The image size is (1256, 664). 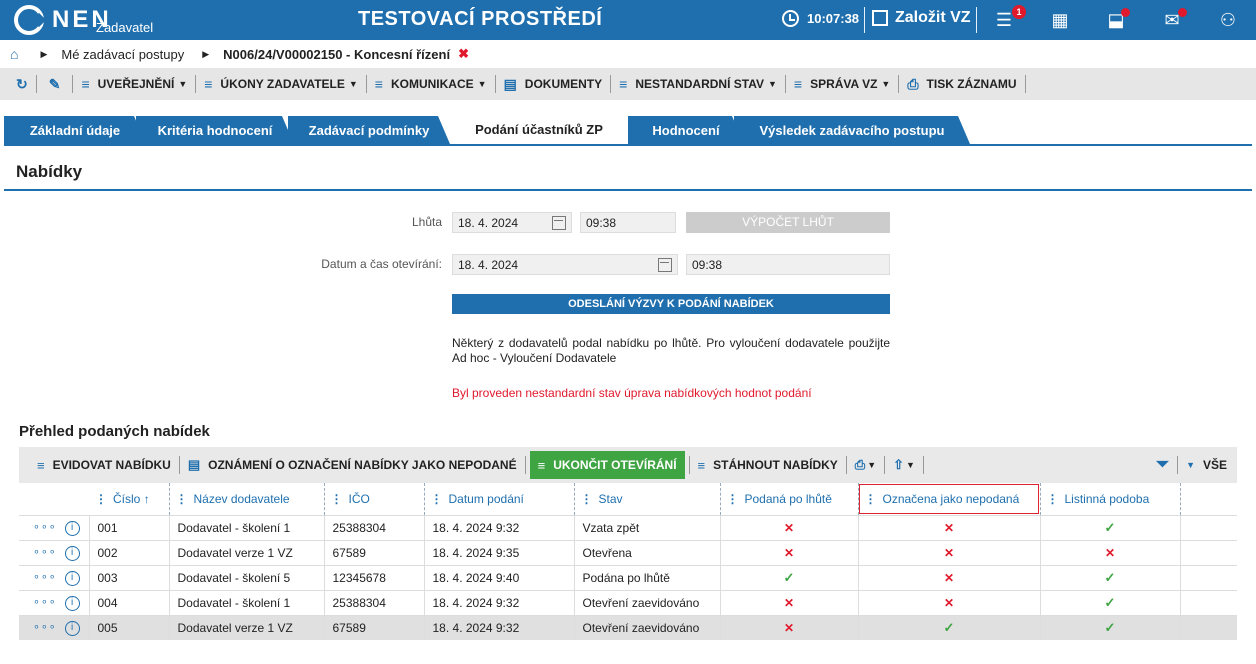 What do you see at coordinates (512, 222) in the screenshot?
I see `deadline-date-input: 18. 4. 2024` at bounding box center [512, 222].